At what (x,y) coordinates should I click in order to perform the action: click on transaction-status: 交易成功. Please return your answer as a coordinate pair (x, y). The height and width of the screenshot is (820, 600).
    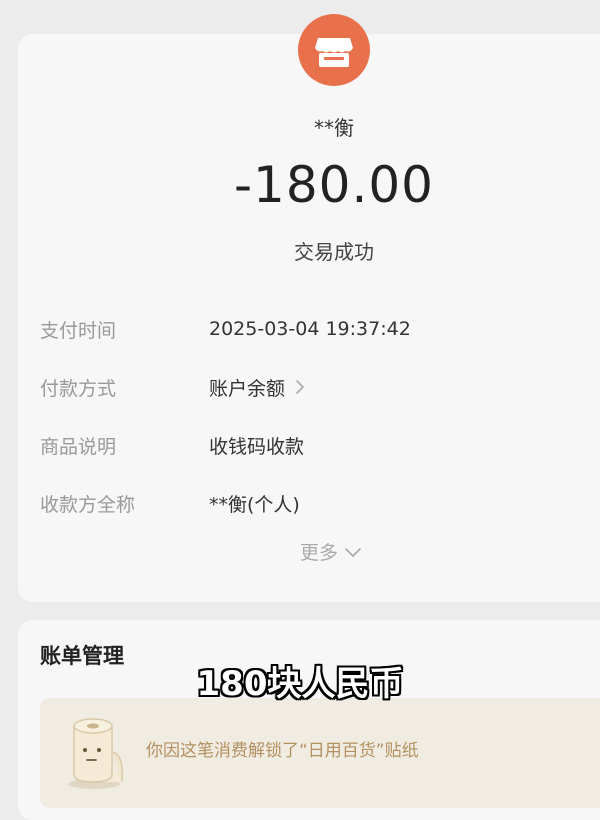
    Looking at the image, I should click on (334, 252).